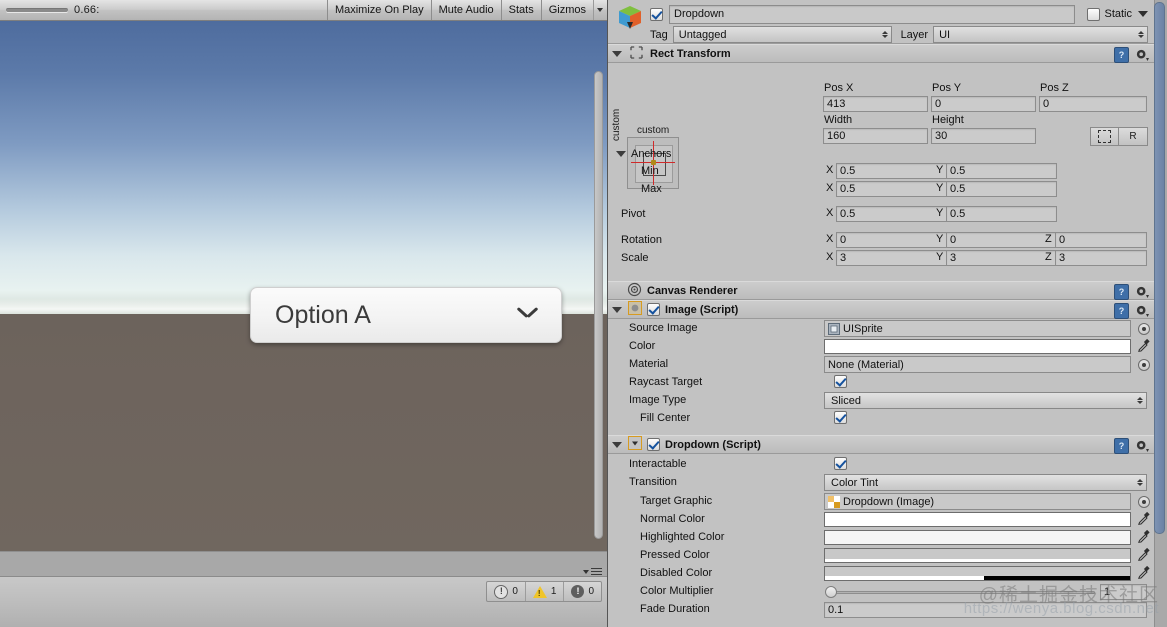 The width and height of the screenshot is (1167, 627). I want to click on inspector-scrollbar, so click(1160, 313).